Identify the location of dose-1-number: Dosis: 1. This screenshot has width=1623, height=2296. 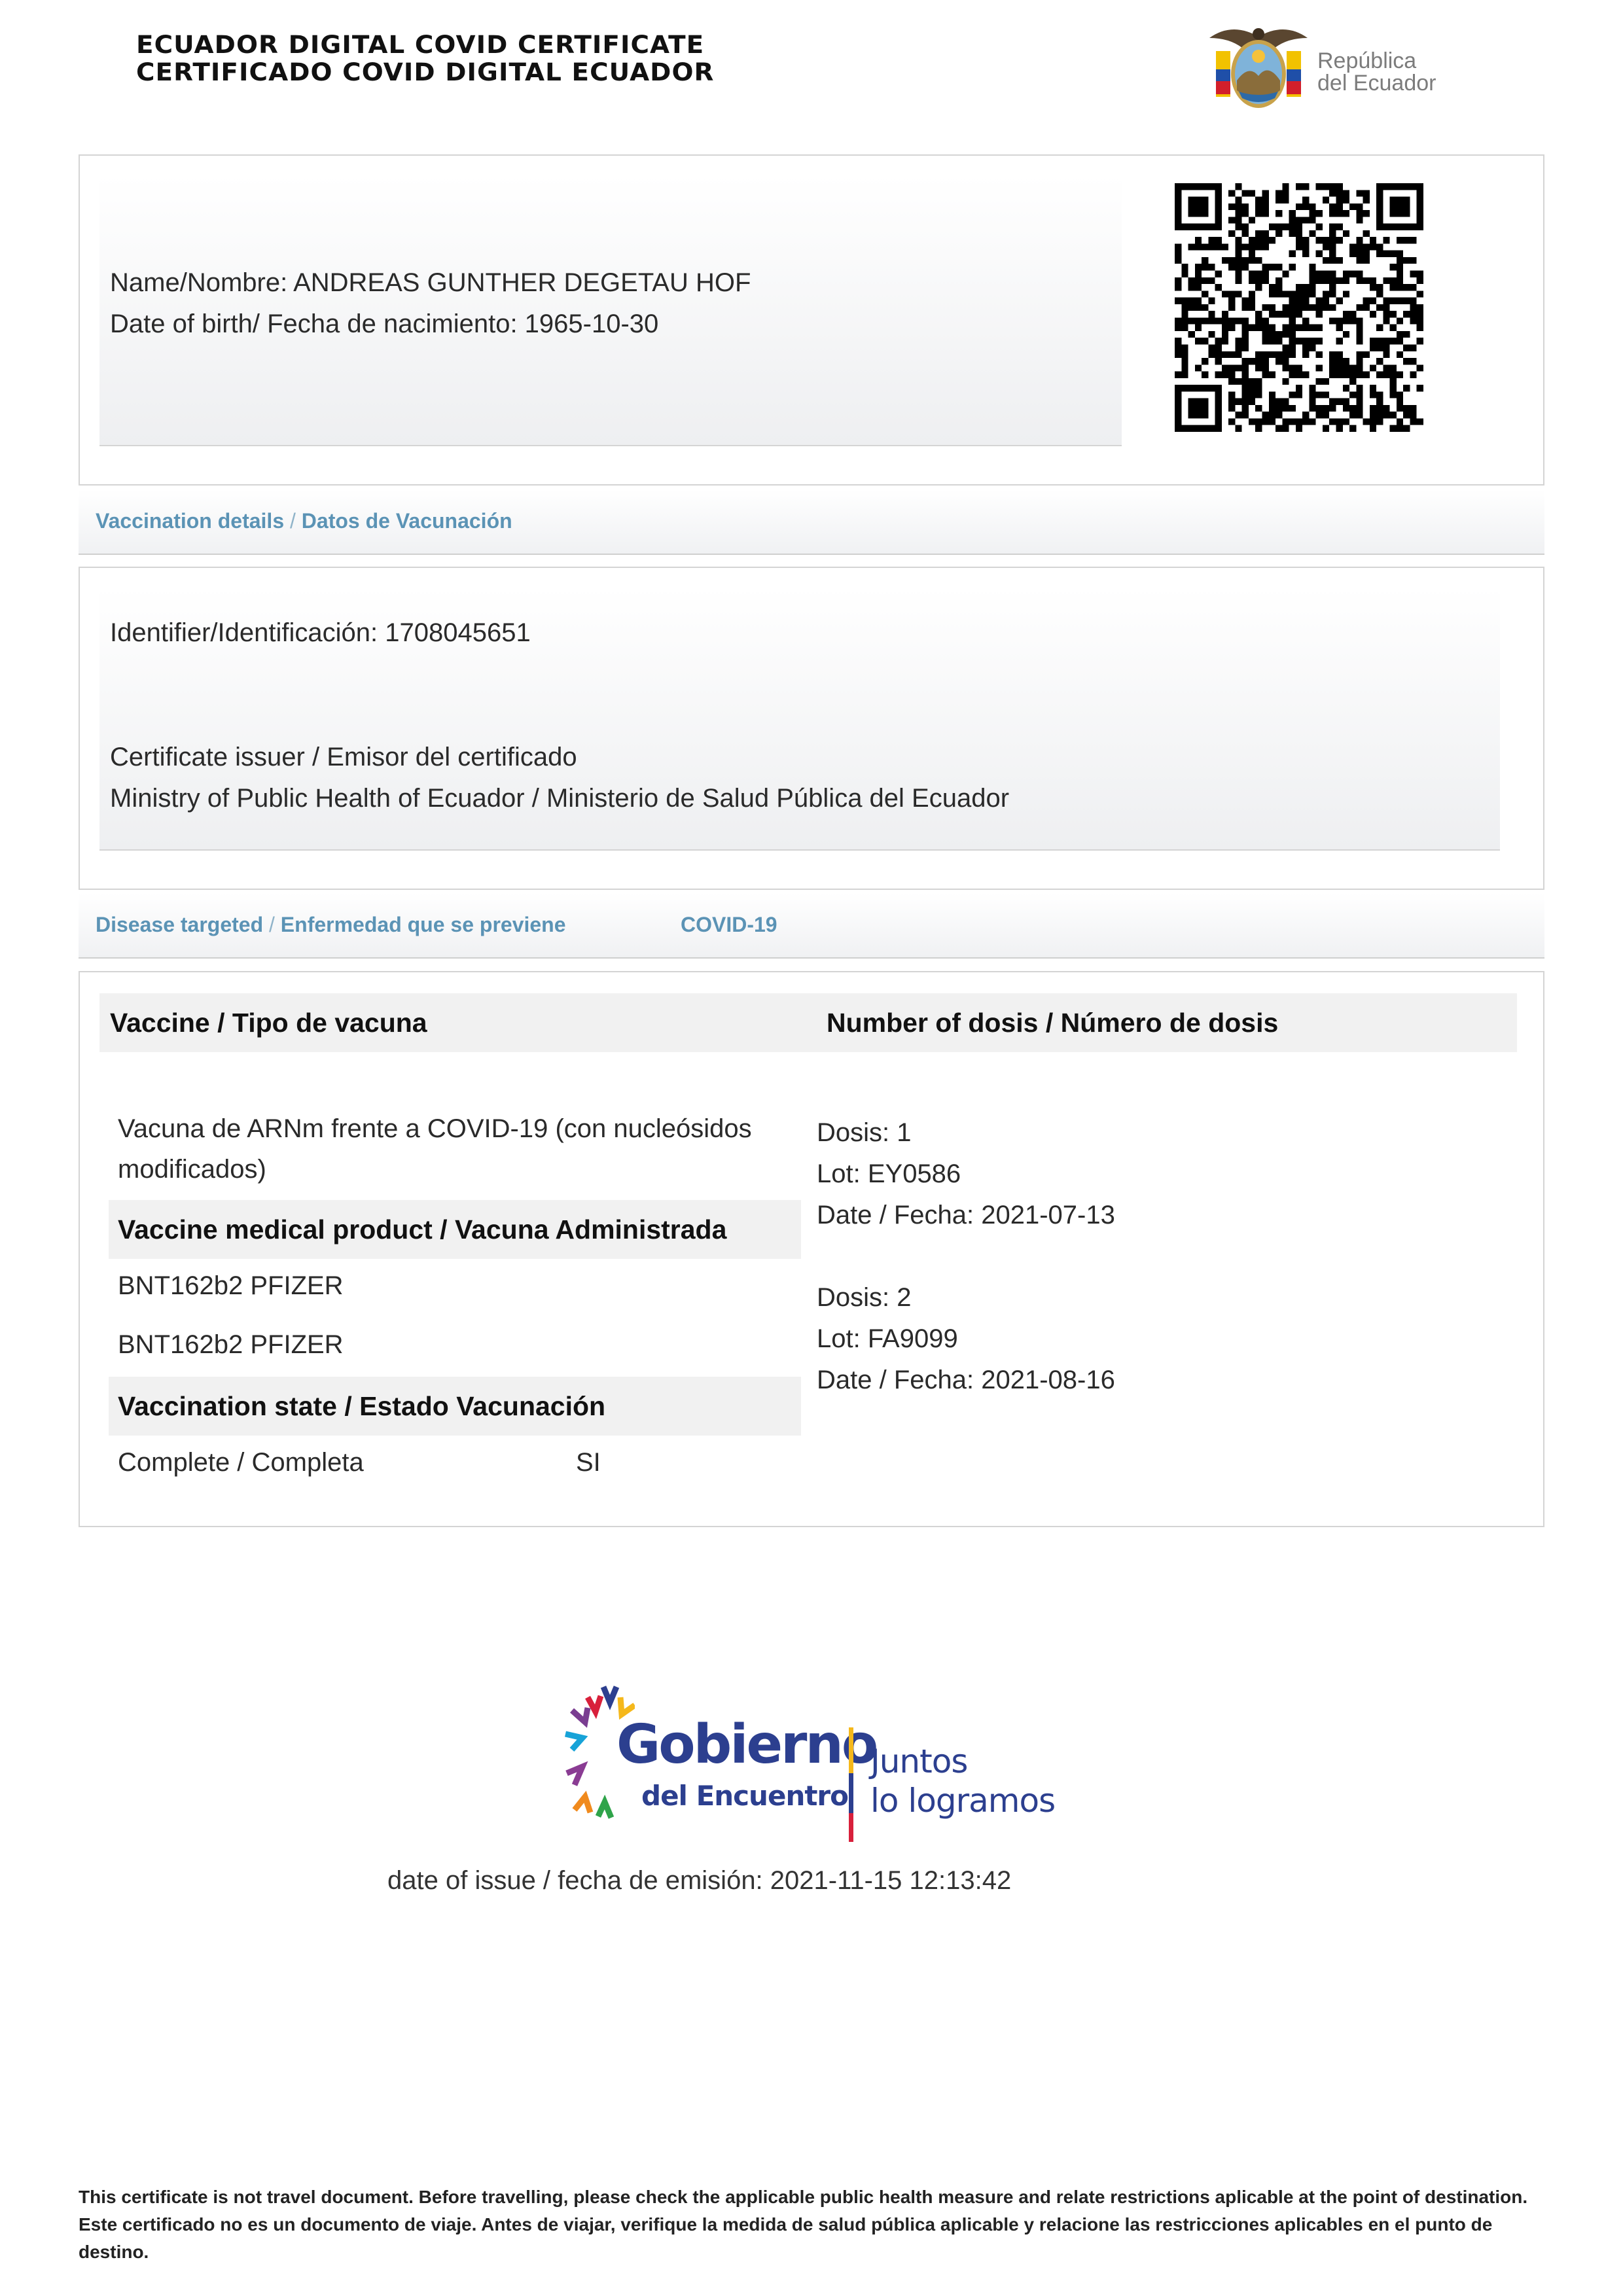
(864, 1133).